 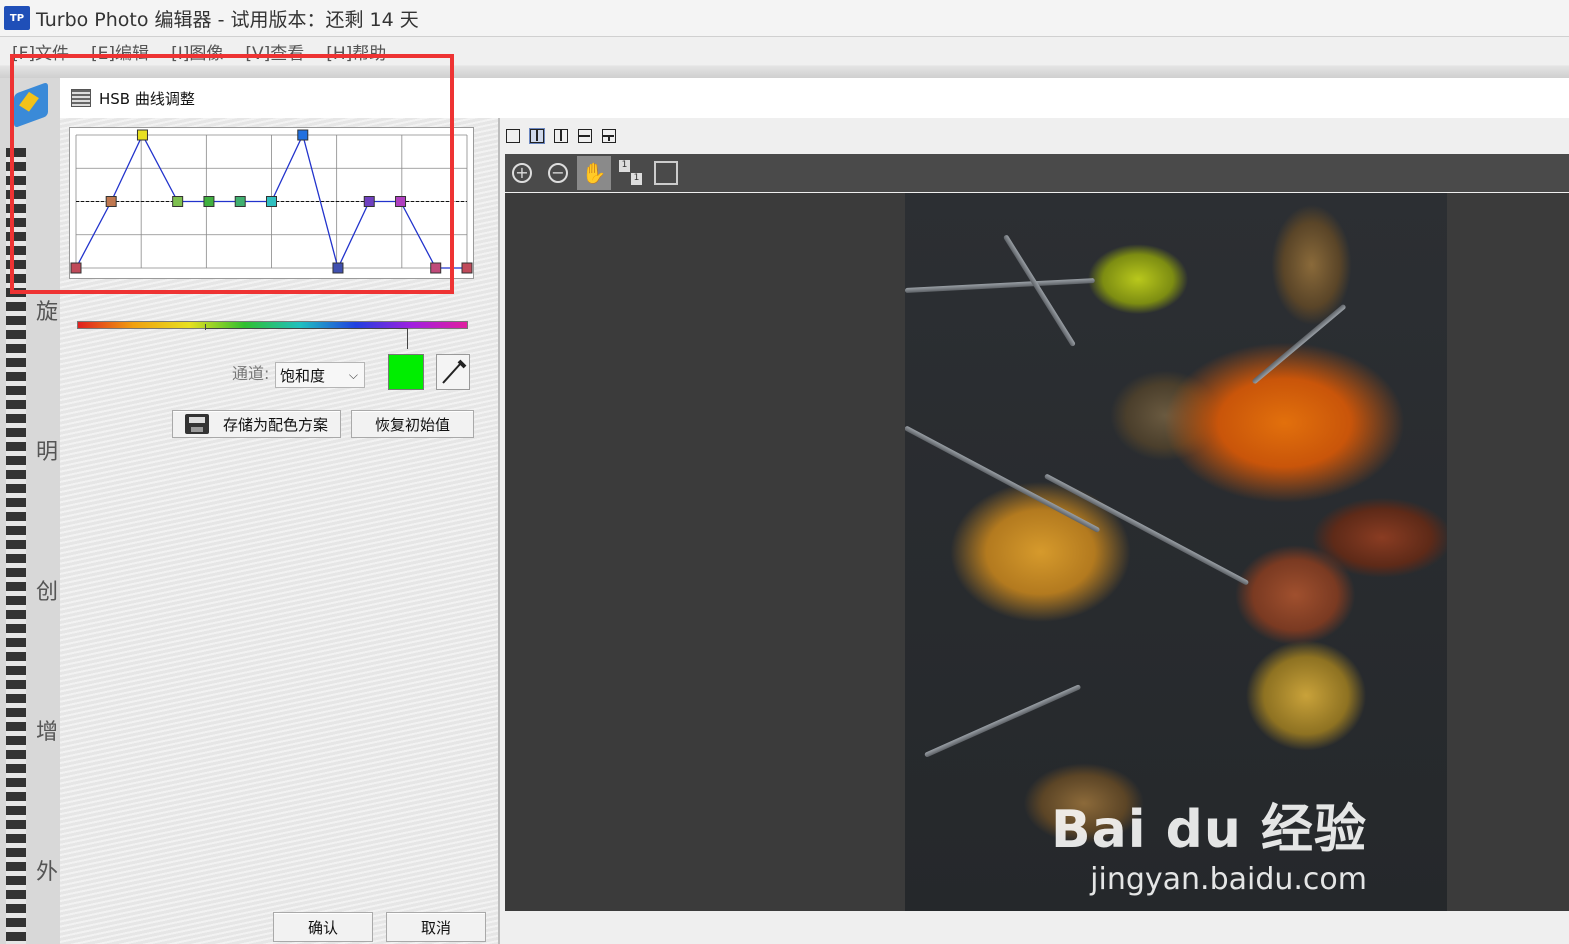 I want to click on filmstrip, so click(x=16, y=546).